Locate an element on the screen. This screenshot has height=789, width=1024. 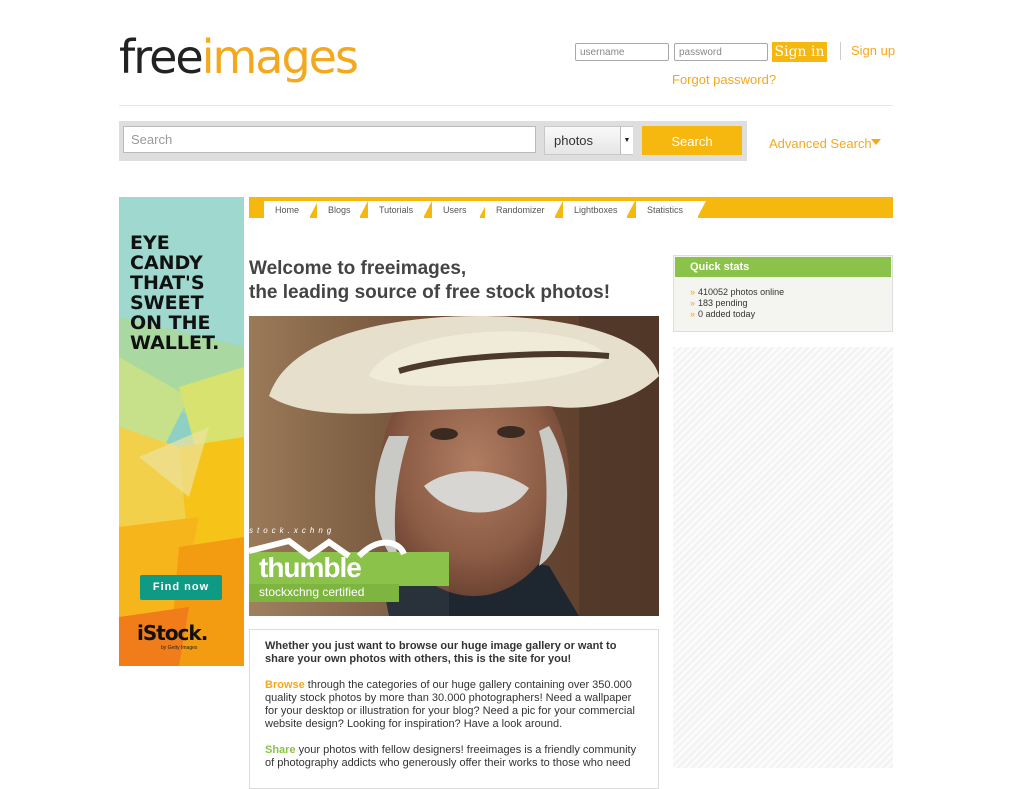
ad-headline-line: THAT'S is located at coordinates (167, 283).